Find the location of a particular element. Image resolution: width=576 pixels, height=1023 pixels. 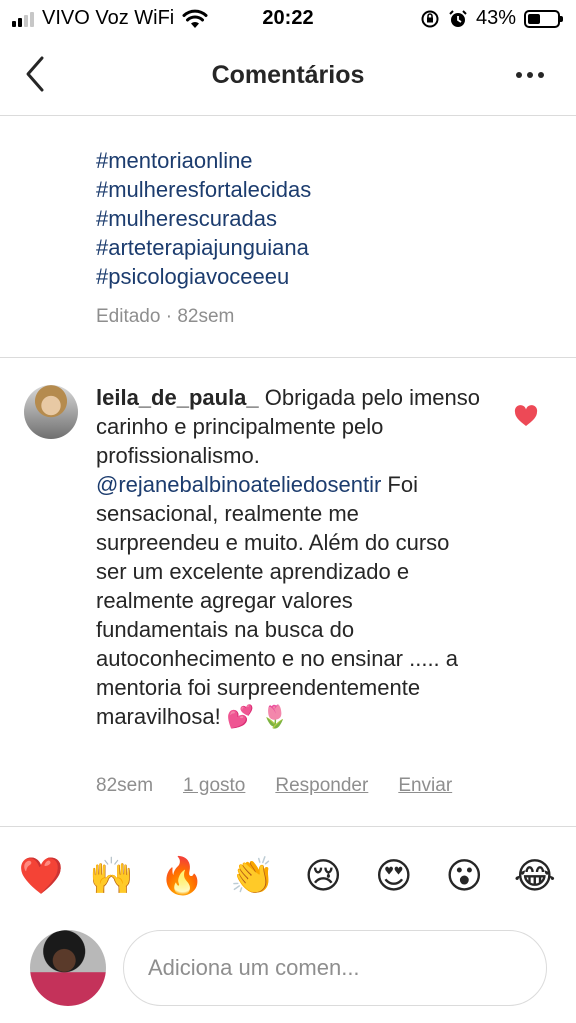

likes-count-link: 1 gosto is located at coordinates (214, 786).